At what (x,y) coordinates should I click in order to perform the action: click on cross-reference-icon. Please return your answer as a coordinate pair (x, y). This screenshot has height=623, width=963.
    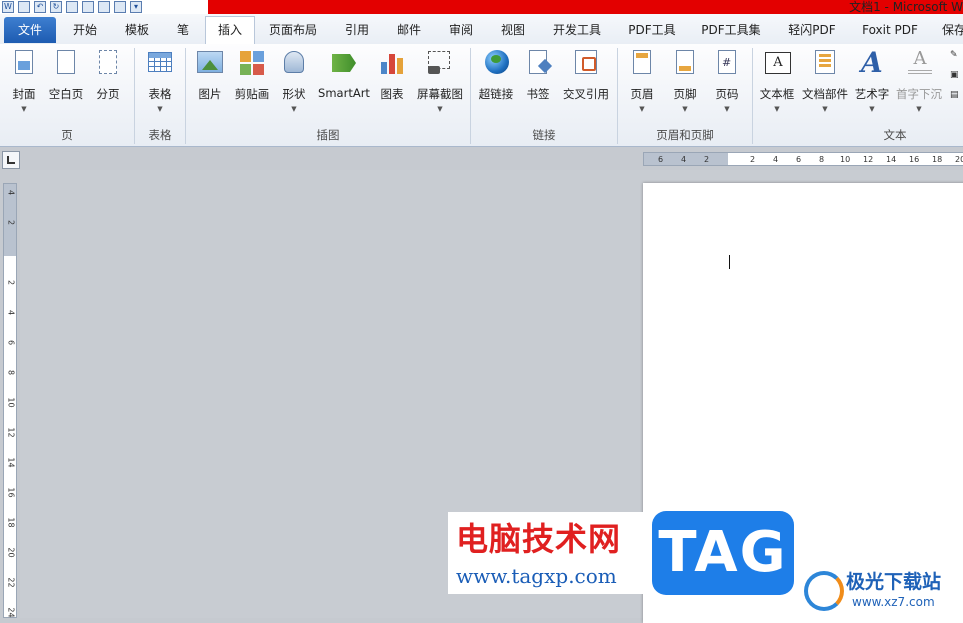
    Looking at the image, I should click on (586, 62).